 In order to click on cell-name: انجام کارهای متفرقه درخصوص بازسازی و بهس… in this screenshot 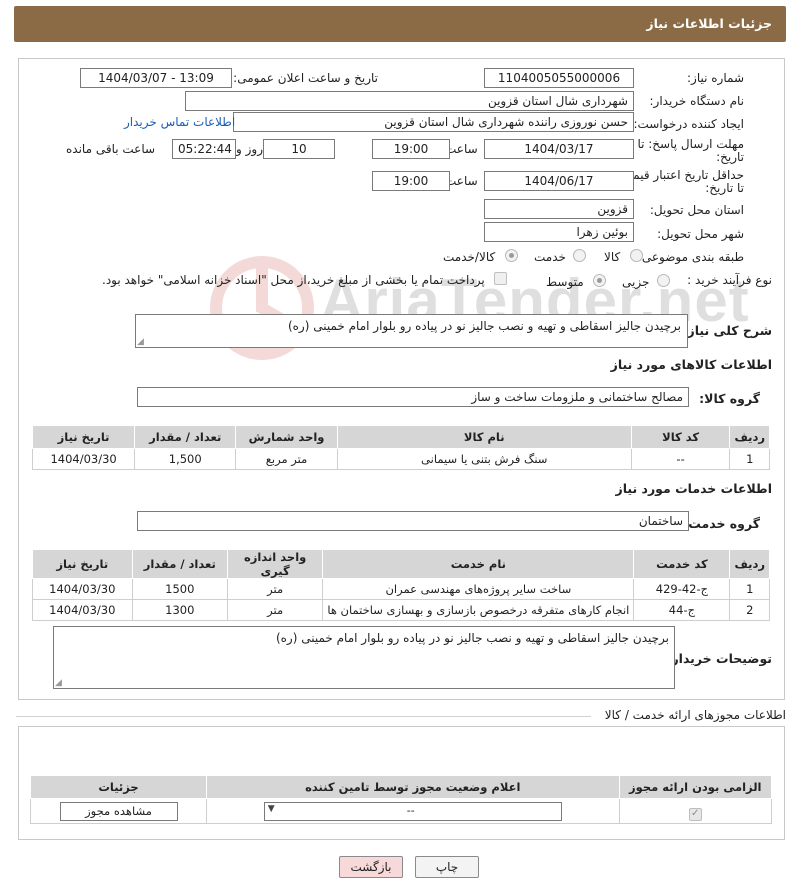, I will do `click(478, 610)`.